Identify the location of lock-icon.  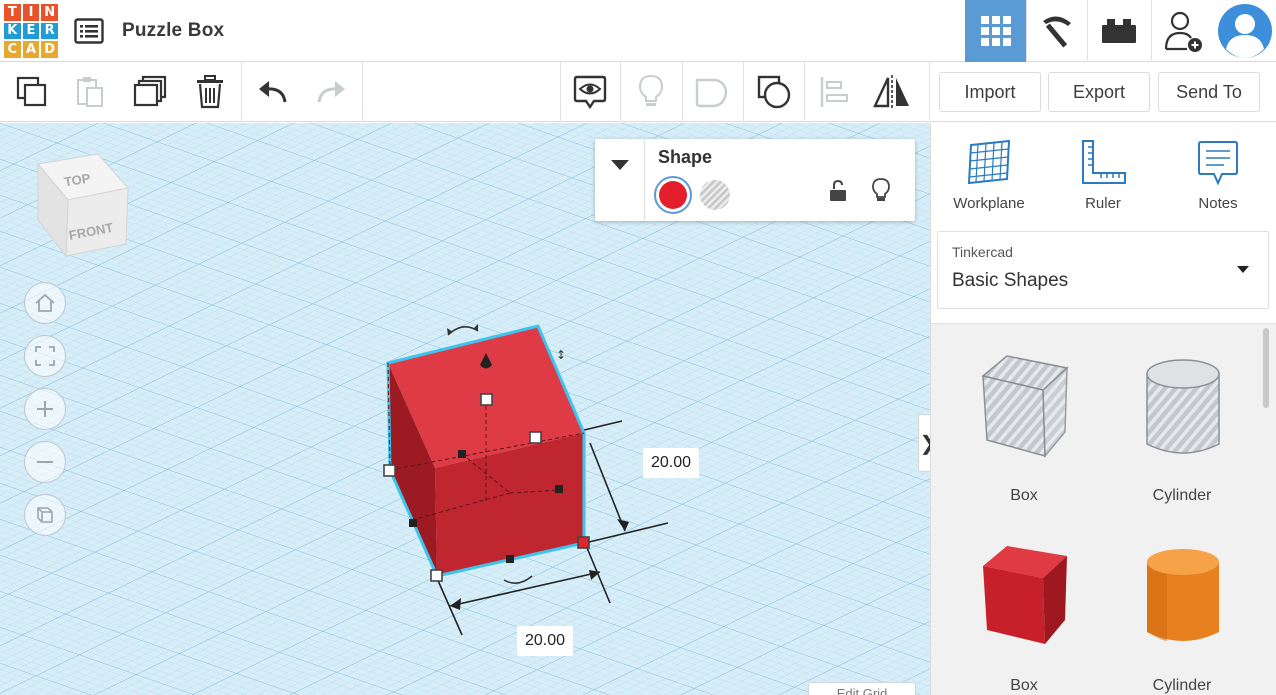
(838, 191).